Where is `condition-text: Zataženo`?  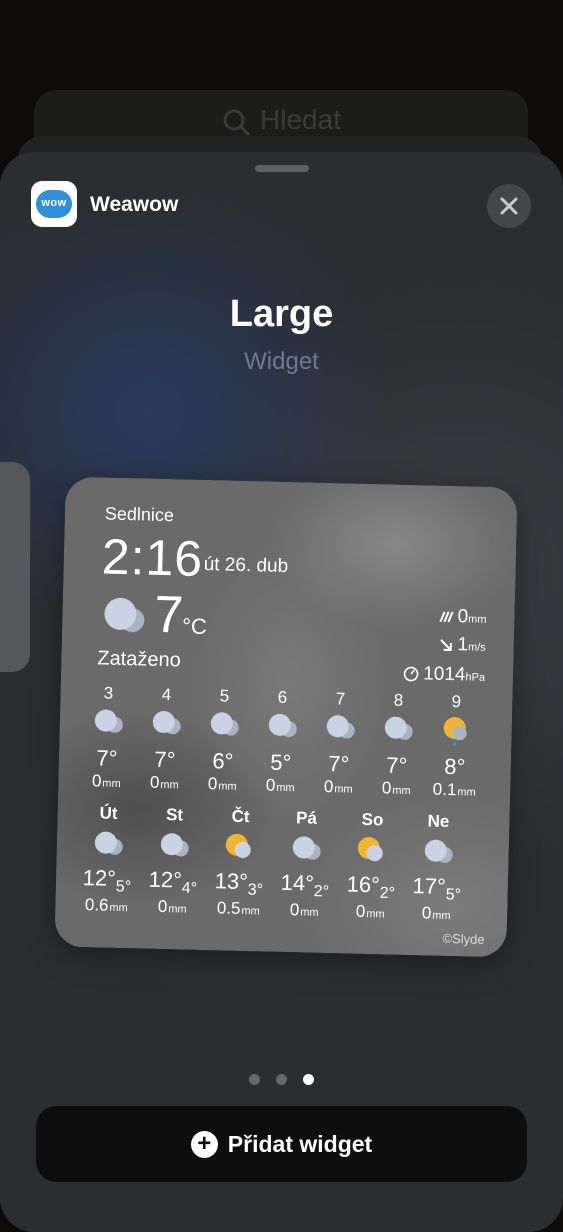 condition-text: Zataženo is located at coordinates (139, 659).